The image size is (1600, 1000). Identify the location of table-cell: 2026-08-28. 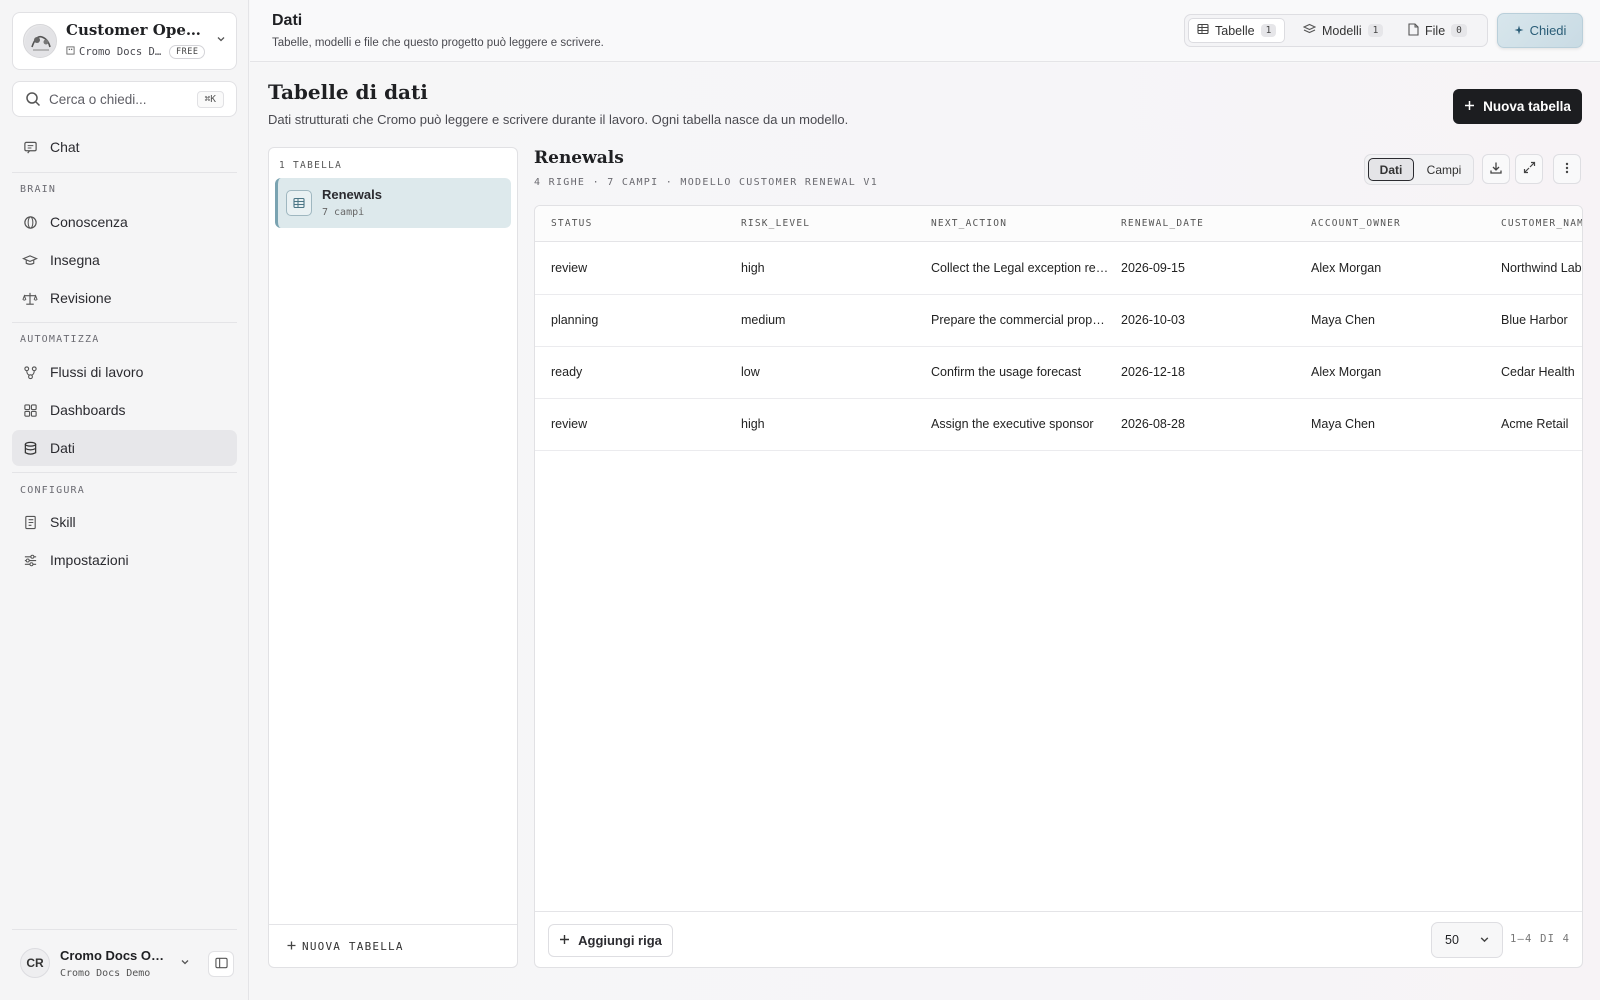
(1206, 424).